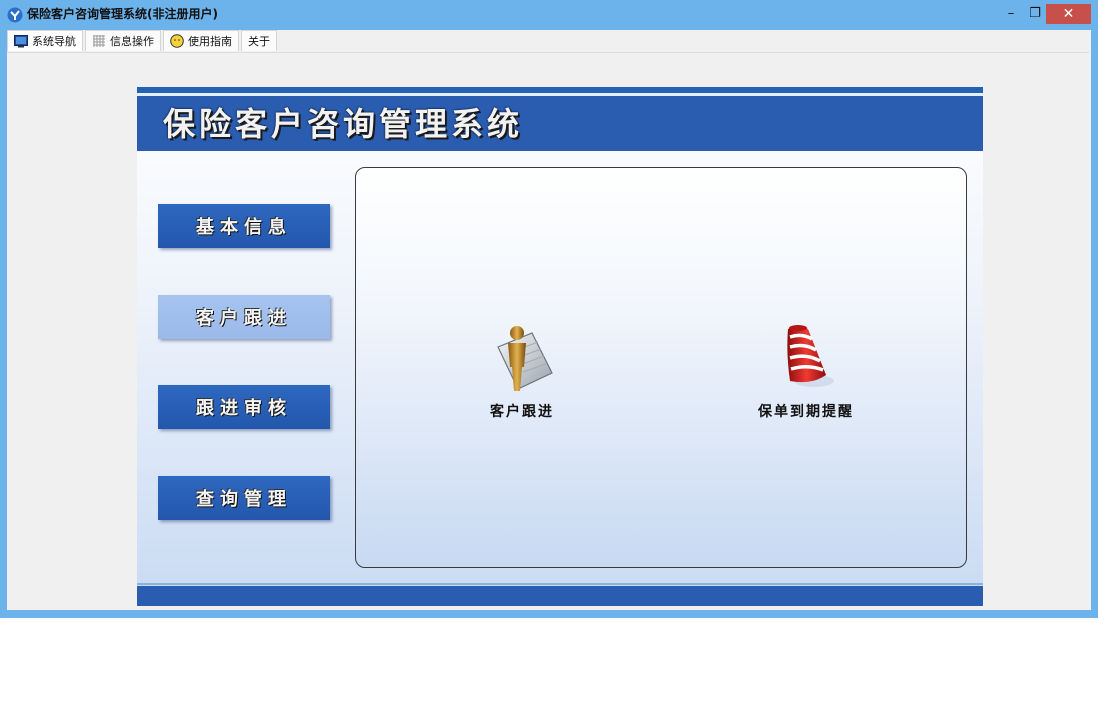 This screenshot has height=722, width=1098. Describe the element at coordinates (1068, 14) in the screenshot. I see `close-button: ✕` at that location.